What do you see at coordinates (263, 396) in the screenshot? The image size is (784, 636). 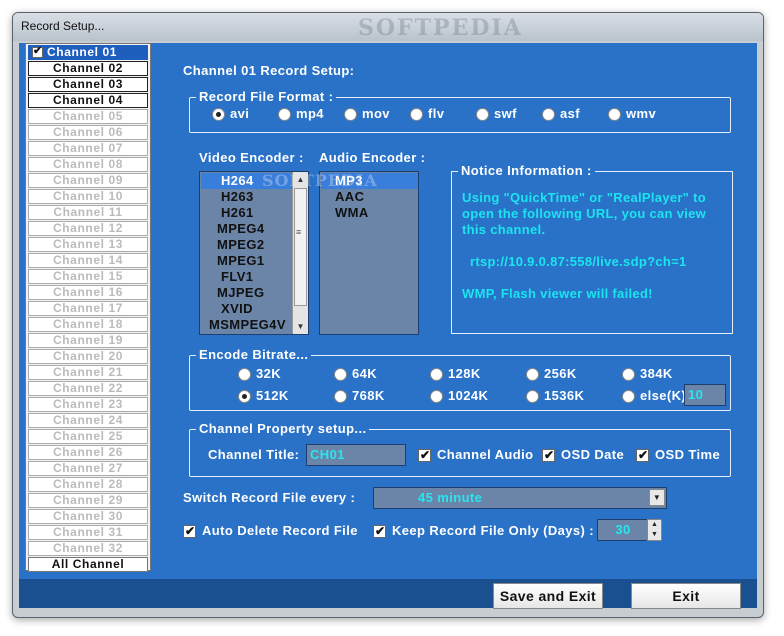 I see `bitrate-radio: 512K` at bounding box center [263, 396].